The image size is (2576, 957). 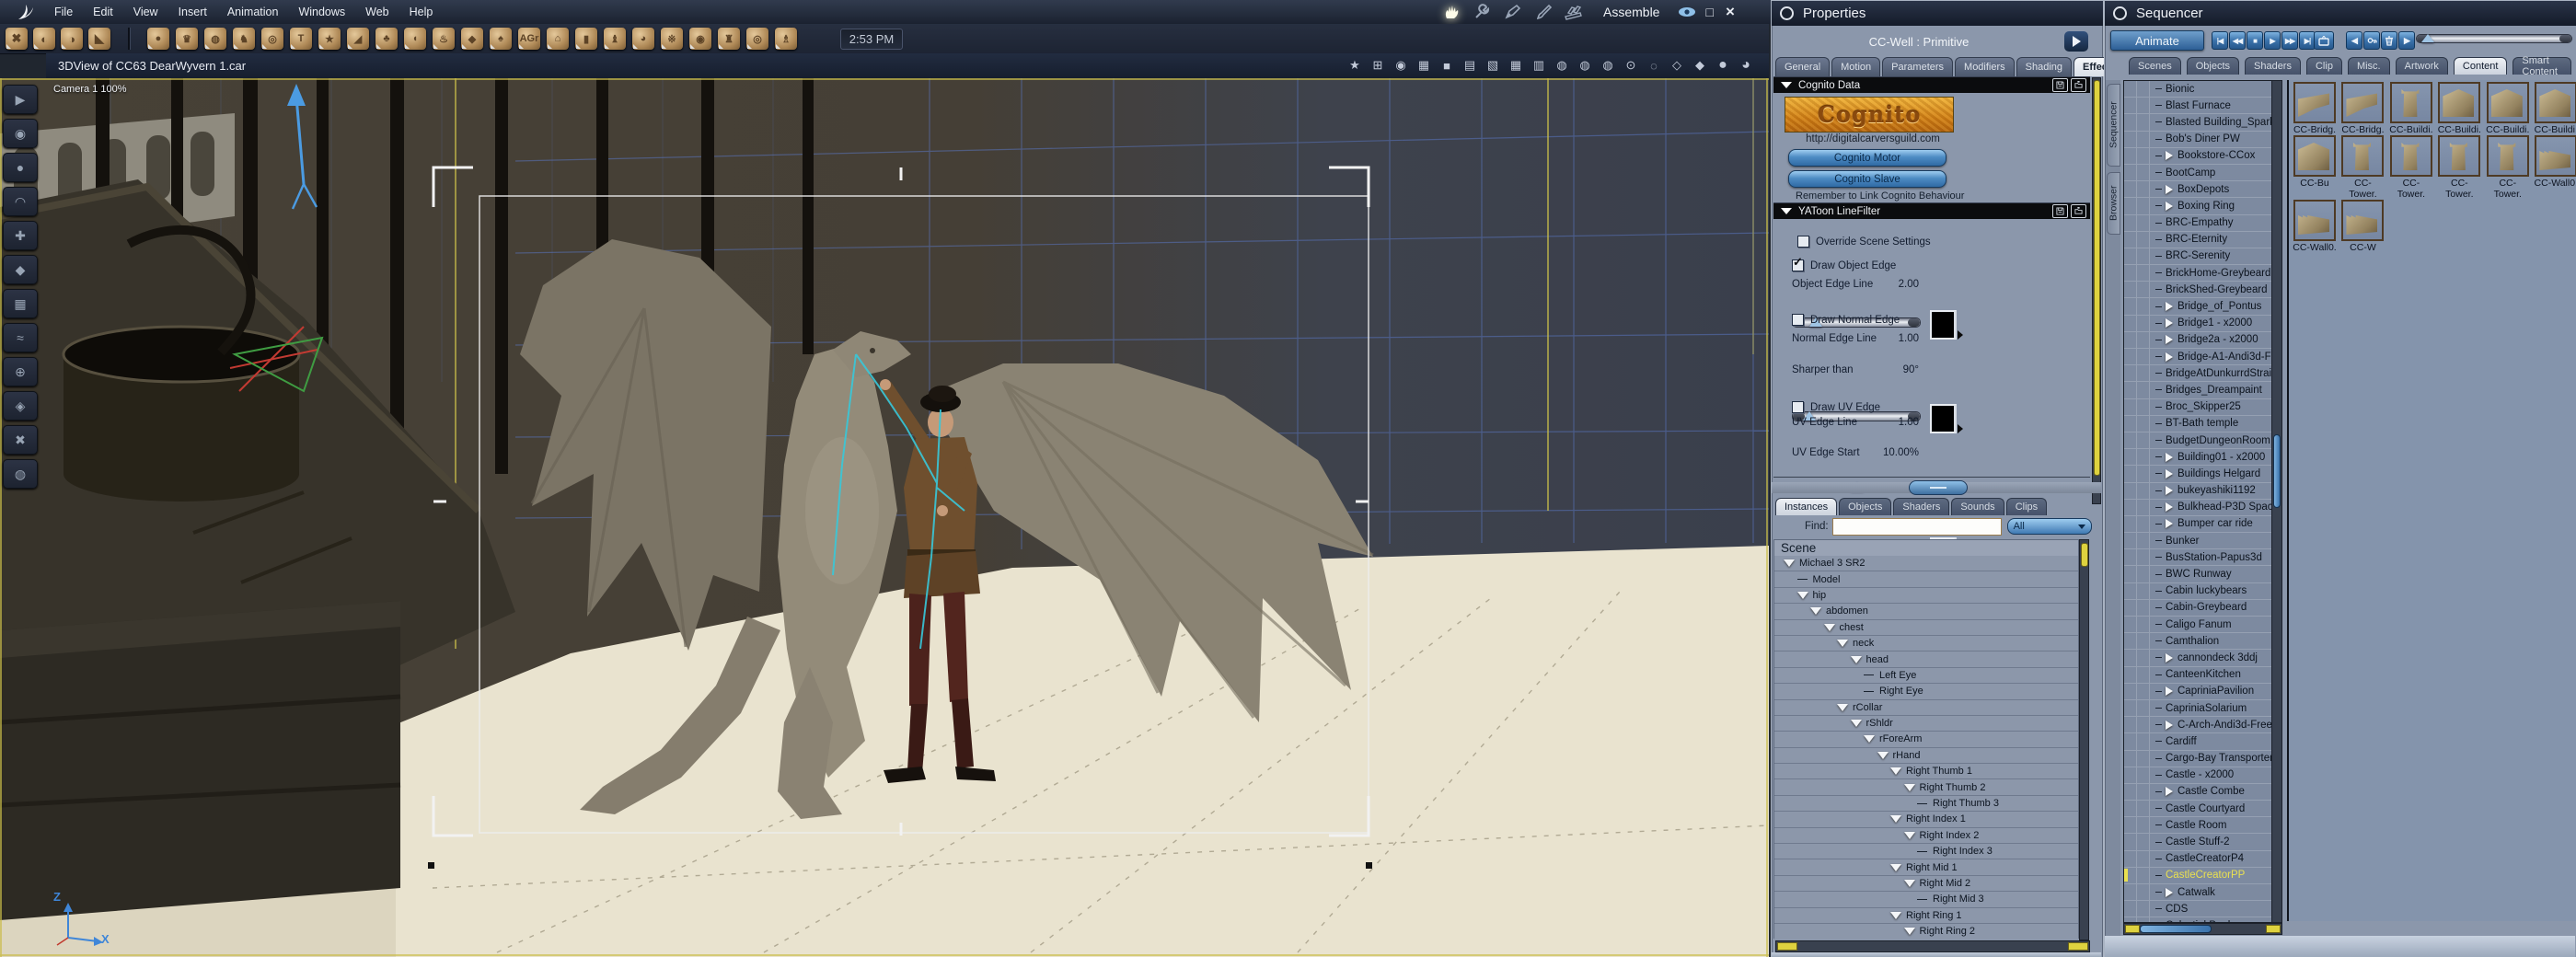 I want to click on panel-menu-icon, so click(x=1787, y=13).